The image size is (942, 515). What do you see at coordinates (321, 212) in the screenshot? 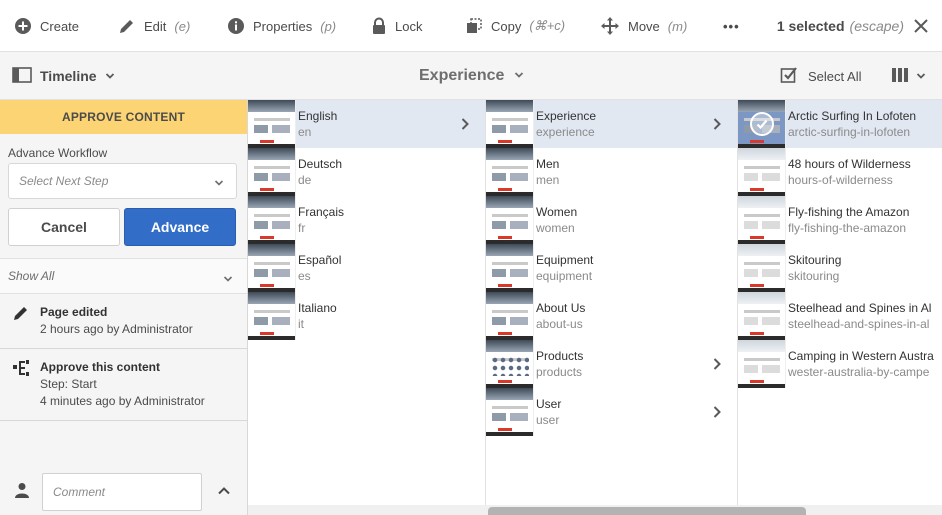
I see `item-title: Français` at bounding box center [321, 212].